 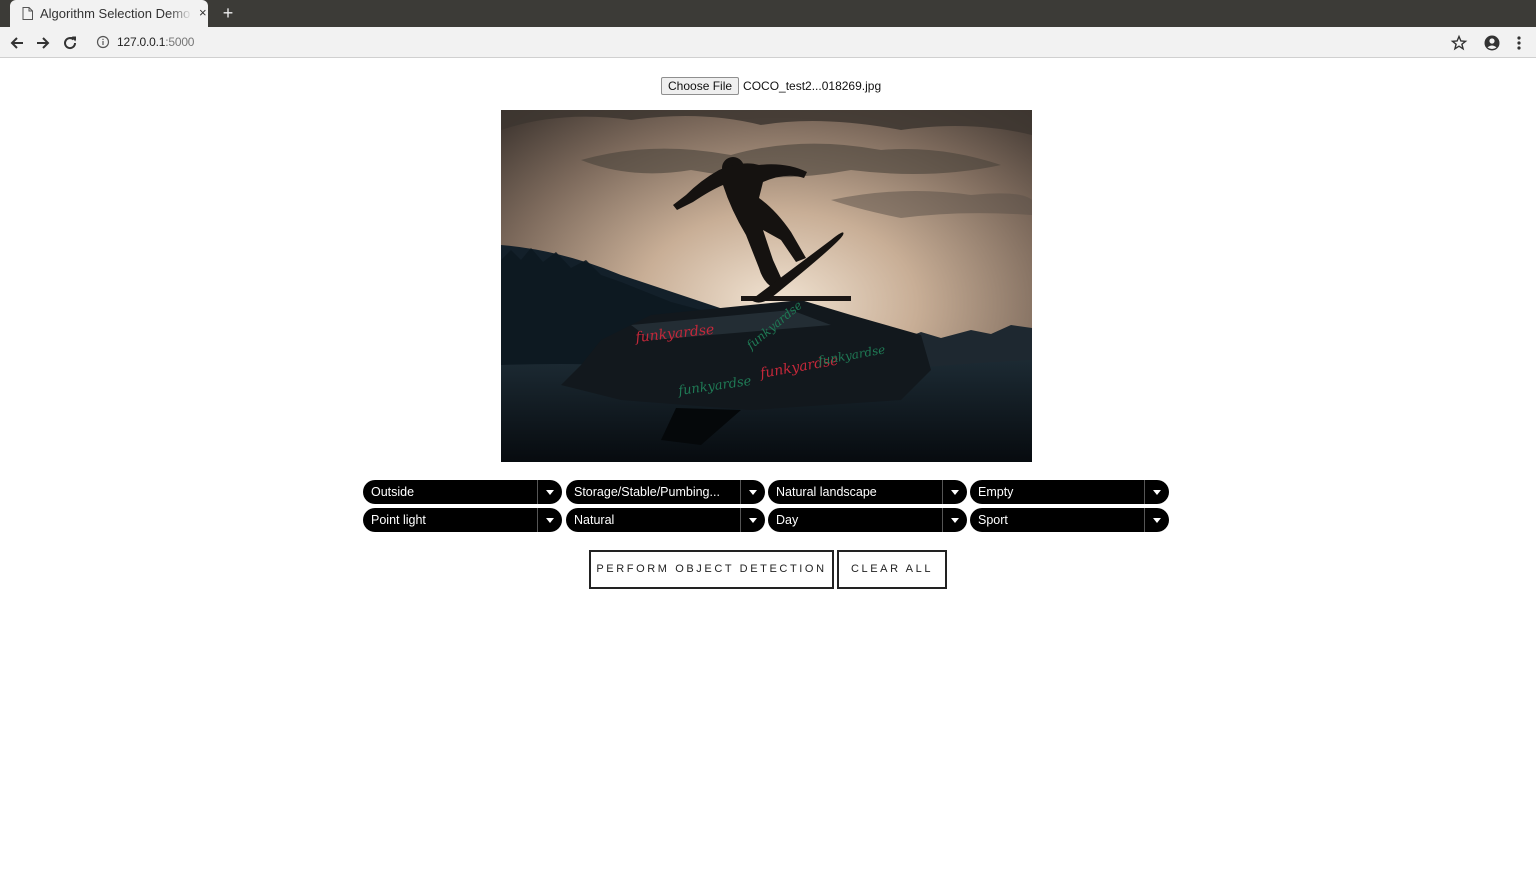 What do you see at coordinates (867, 520) in the screenshot?
I see `select-time-of-day: Day` at bounding box center [867, 520].